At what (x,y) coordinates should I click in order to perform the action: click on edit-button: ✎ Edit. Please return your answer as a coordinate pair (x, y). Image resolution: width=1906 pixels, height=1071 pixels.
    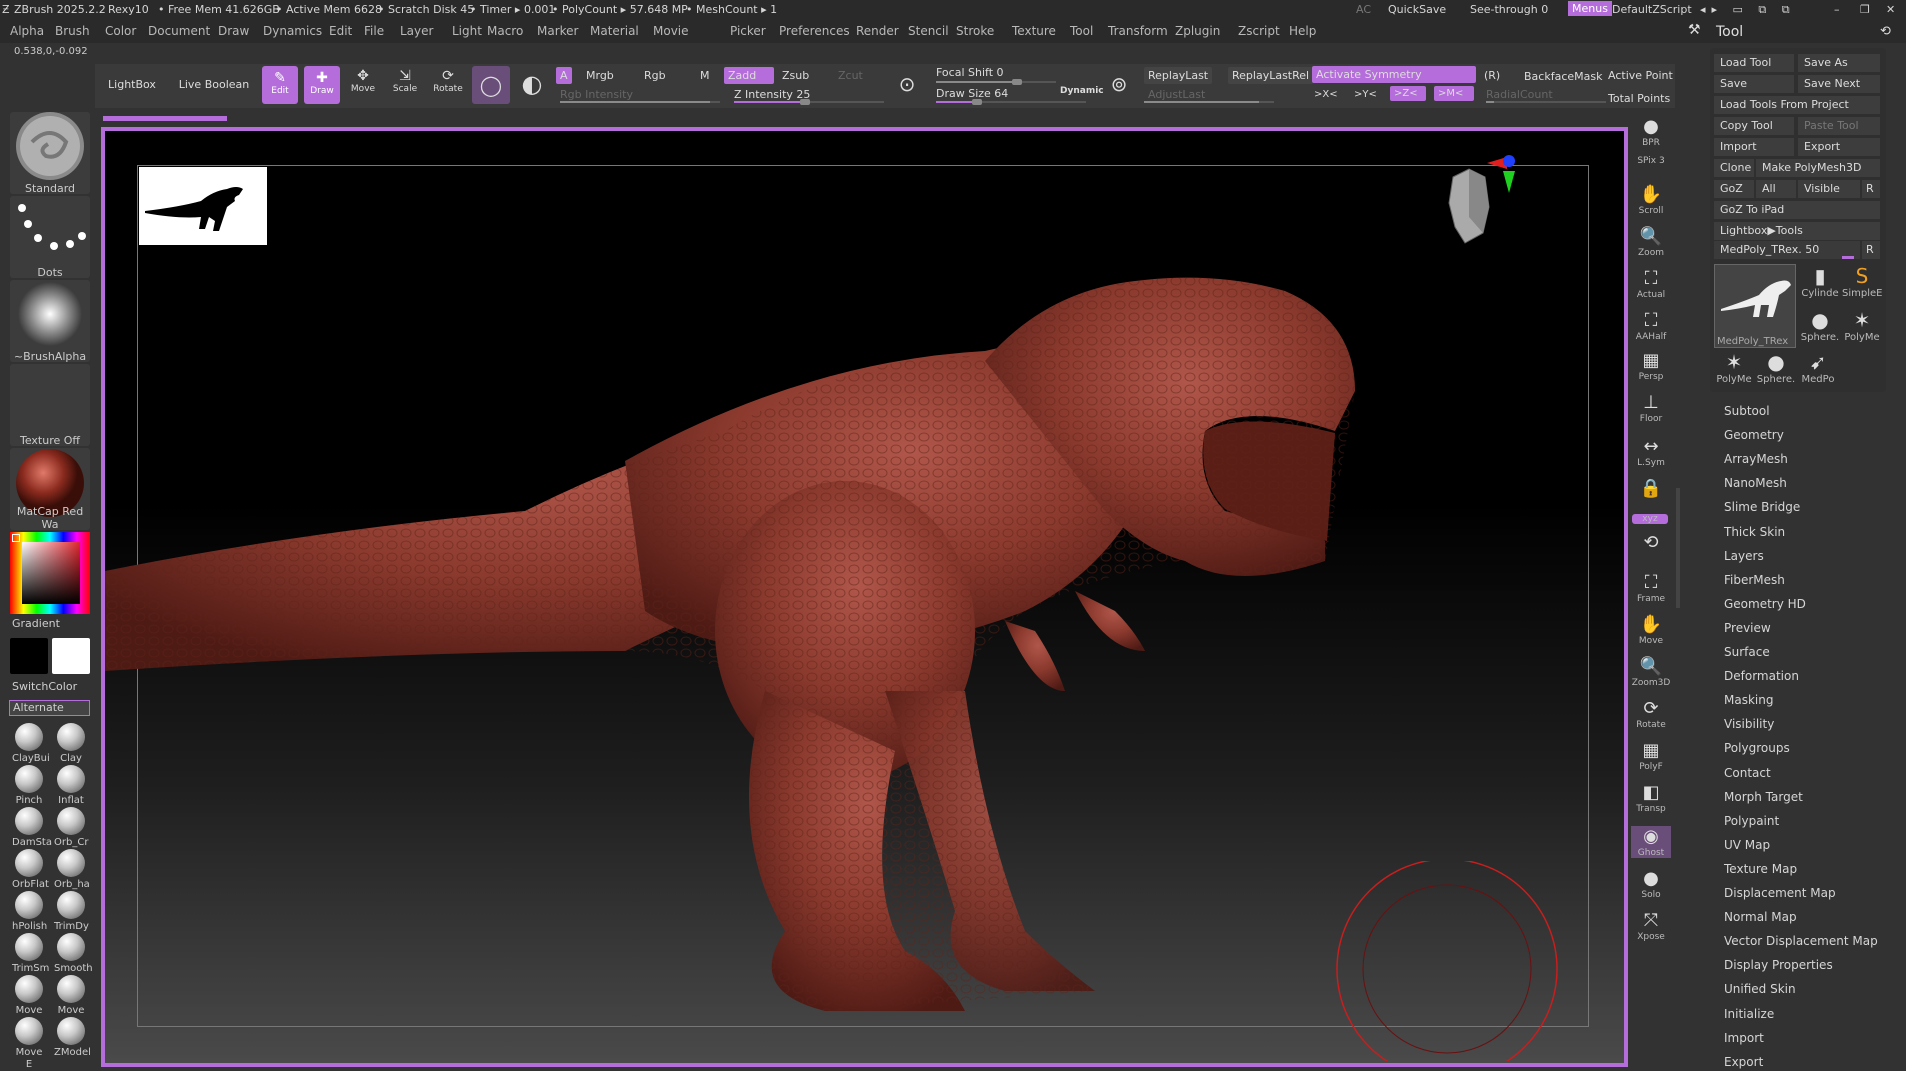
    Looking at the image, I should click on (280, 85).